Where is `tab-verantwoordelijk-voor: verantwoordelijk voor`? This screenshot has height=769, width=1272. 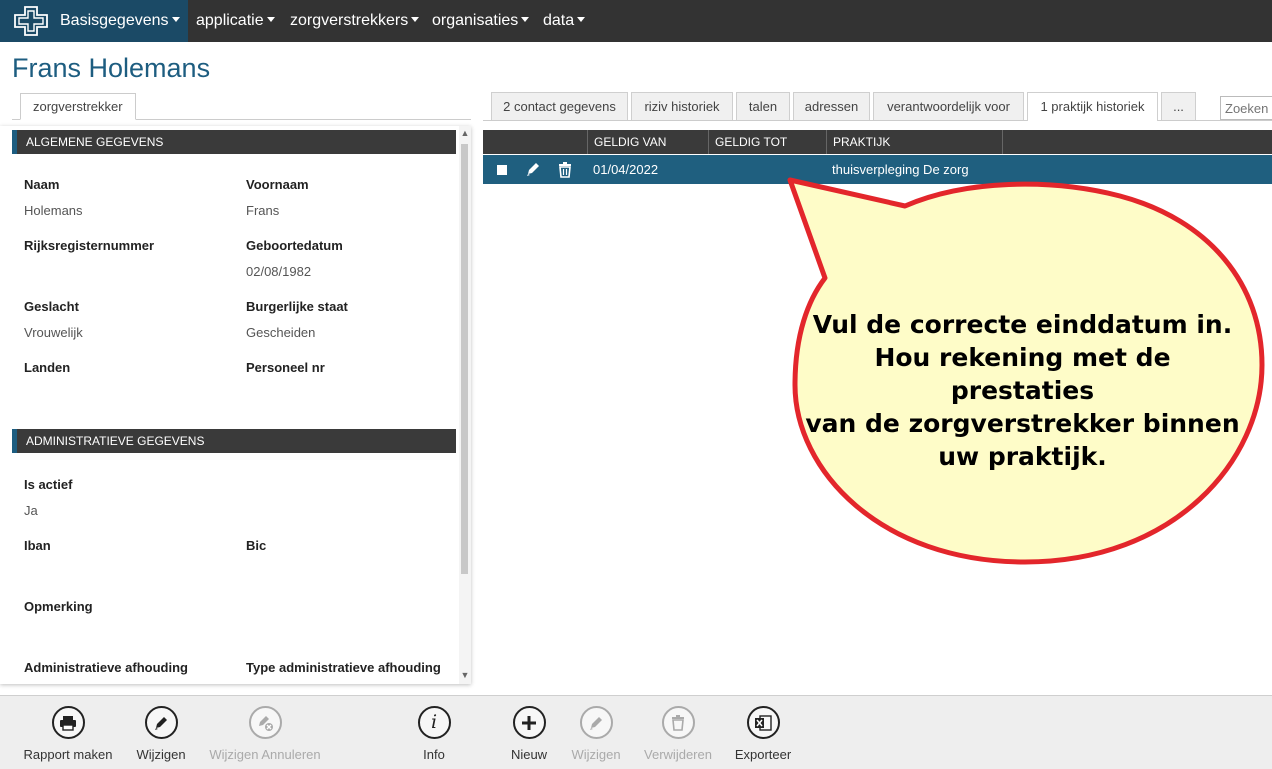 tab-verantwoordelijk-voor: verantwoordelijk voor is located at coordinates (948, 106).